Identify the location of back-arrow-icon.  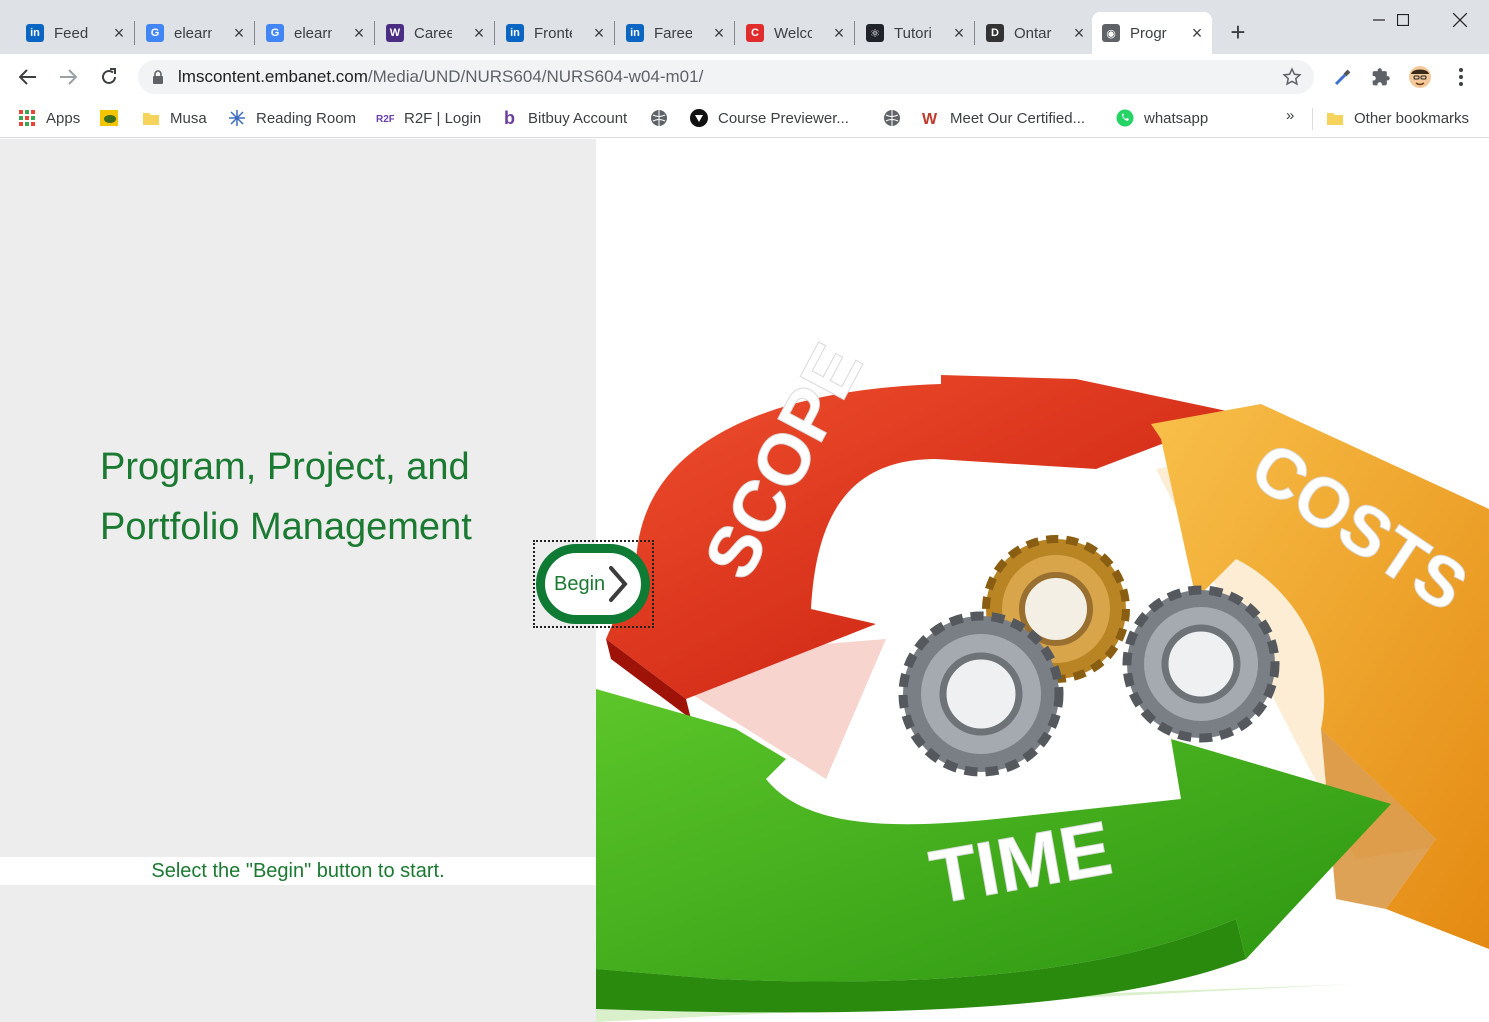
(27, 77).